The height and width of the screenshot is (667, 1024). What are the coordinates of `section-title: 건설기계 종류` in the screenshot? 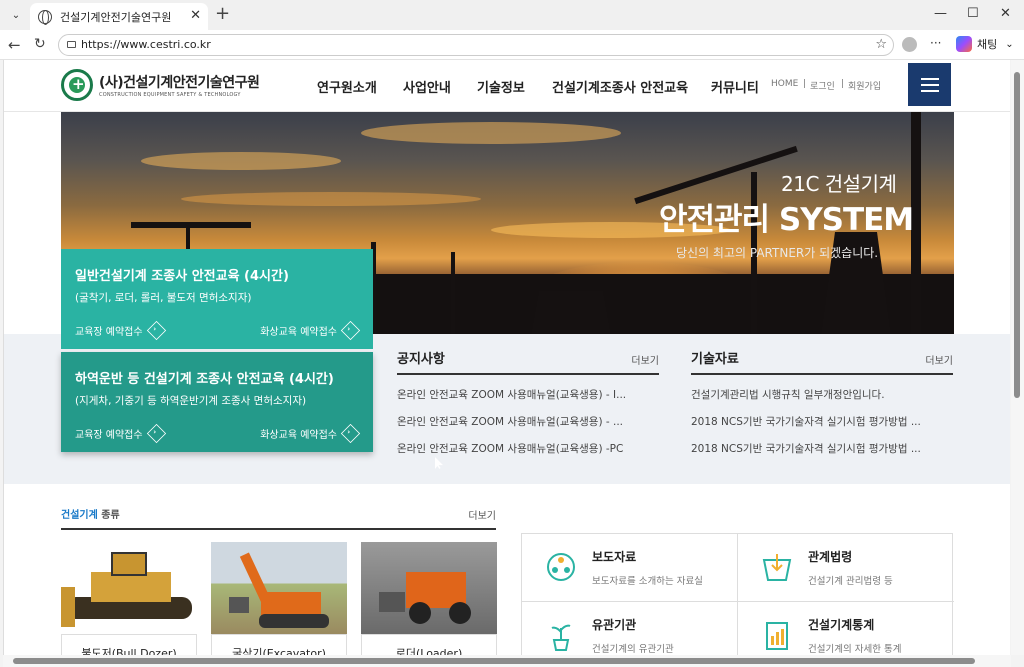 It's located at (90, 514).